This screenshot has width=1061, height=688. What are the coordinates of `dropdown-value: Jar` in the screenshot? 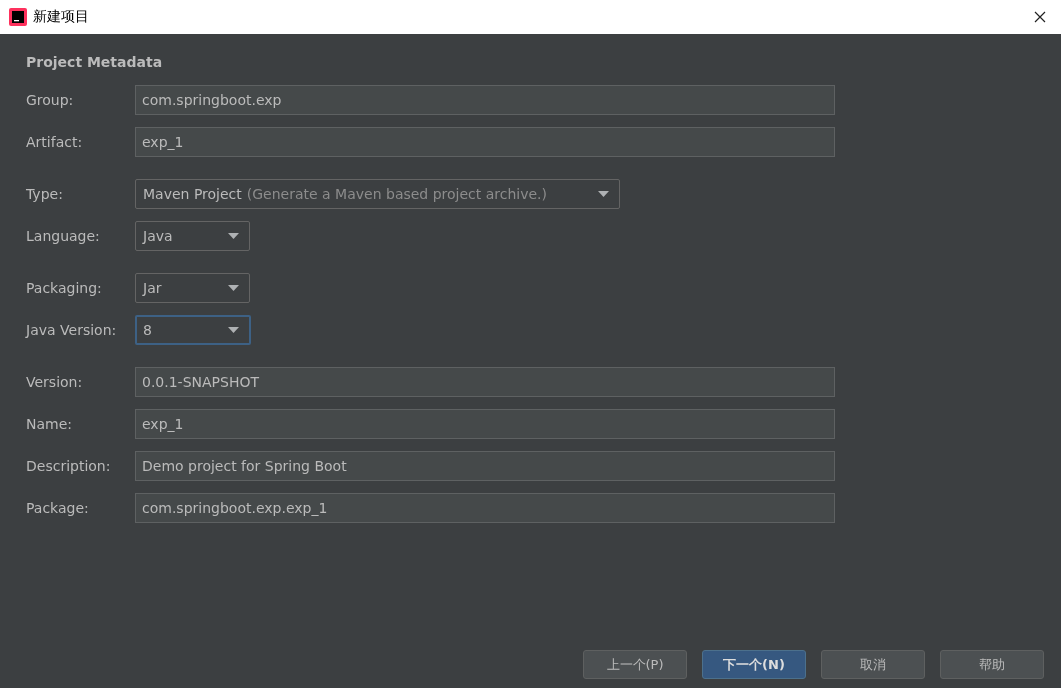 It's located at (152, 288).